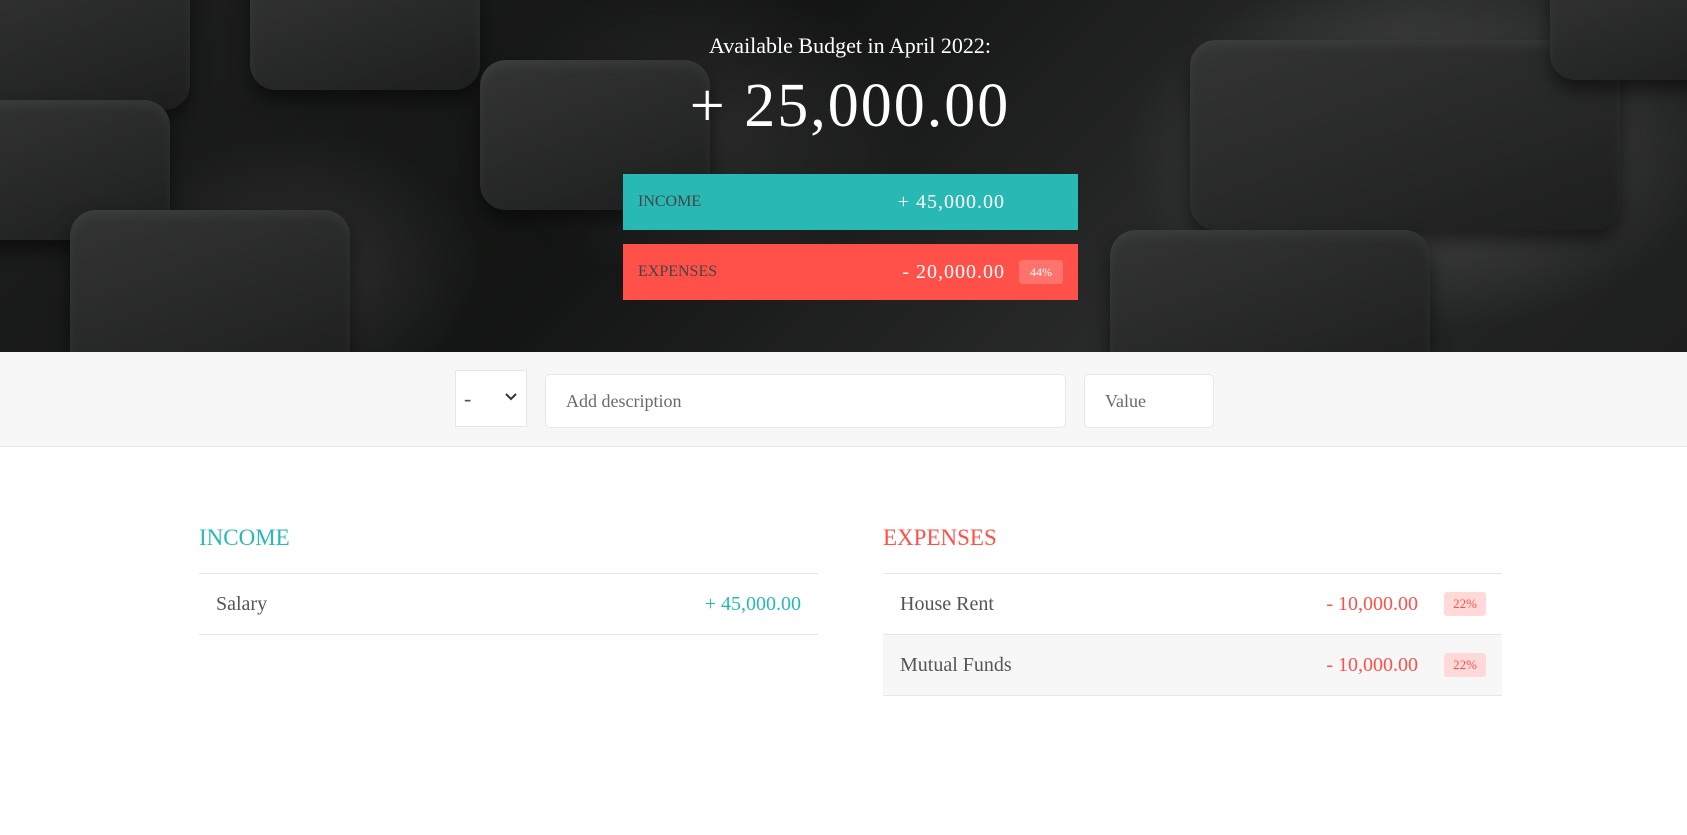 The image size is (1687, 835). Describe the element at coordinates (752, 603) in the screenshot. I see `income-item-value: + 45,000.00` at that location.